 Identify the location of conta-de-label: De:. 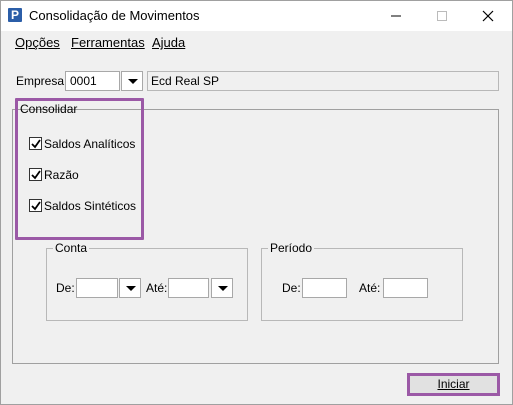
(65, 288).